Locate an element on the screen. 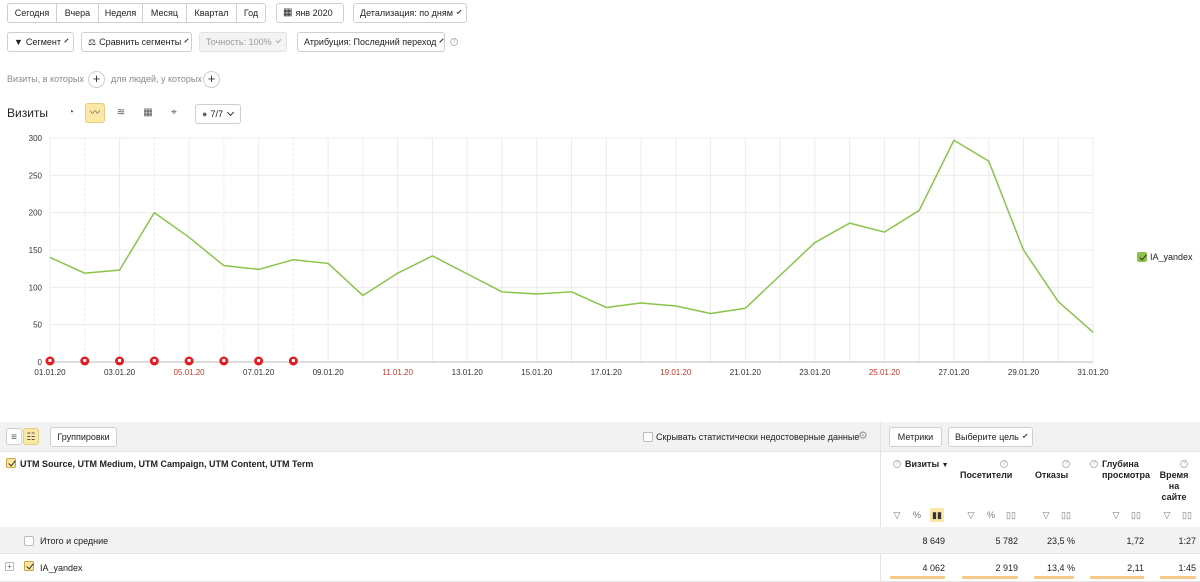 Image resolution: width=1200 pixels, height=582 pixels. tab-quarter: Квартал is located at coordinates (212, 13).